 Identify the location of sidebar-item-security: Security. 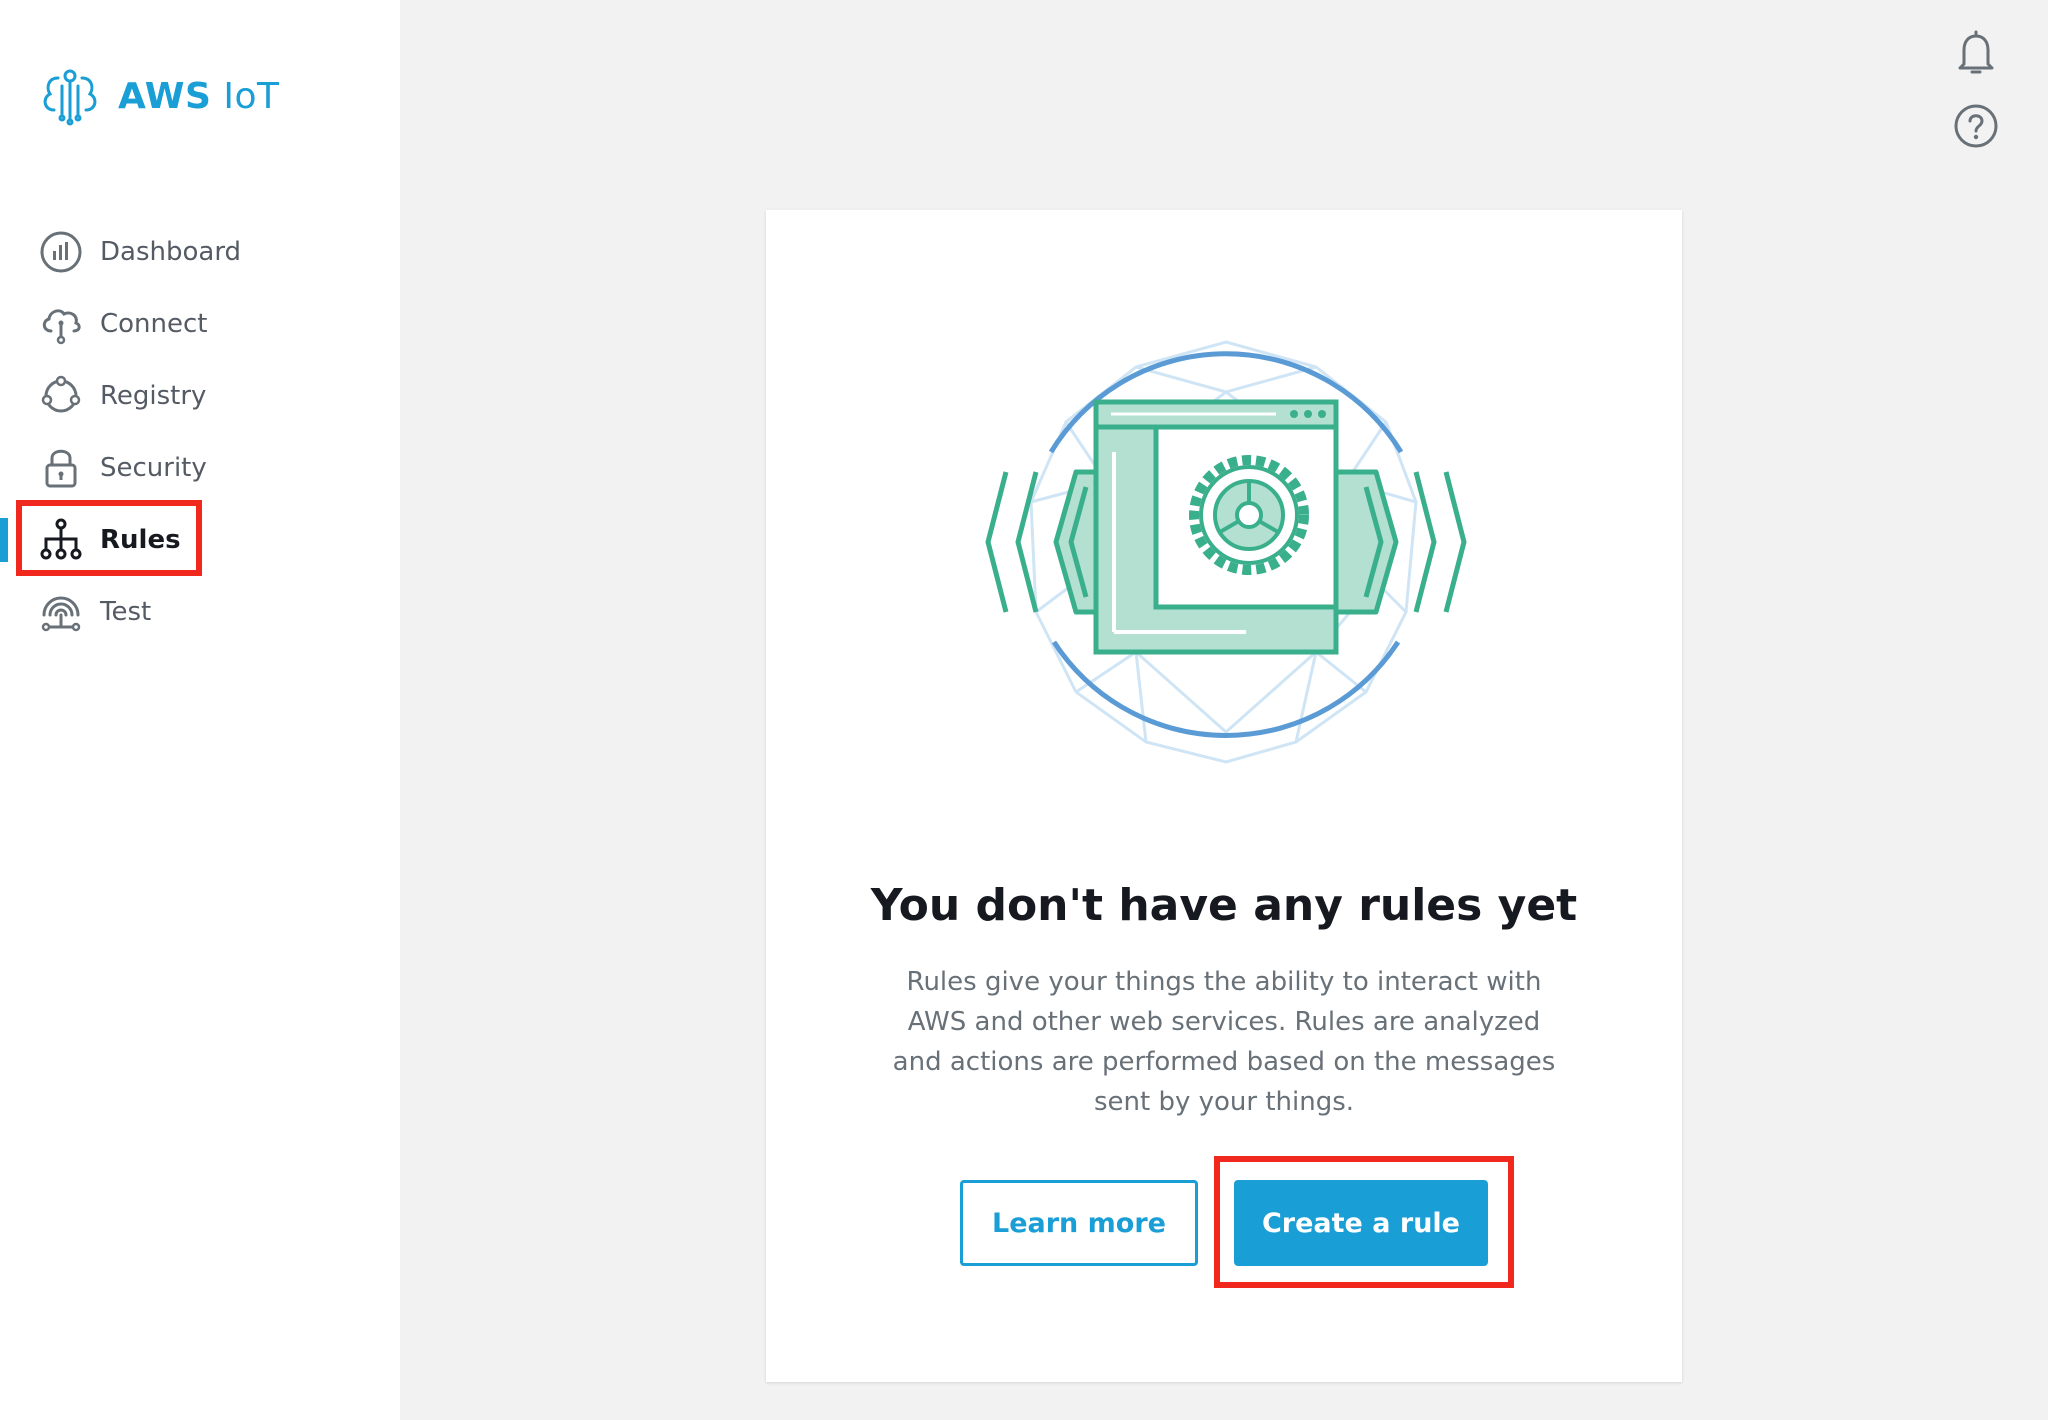
(200, 468).